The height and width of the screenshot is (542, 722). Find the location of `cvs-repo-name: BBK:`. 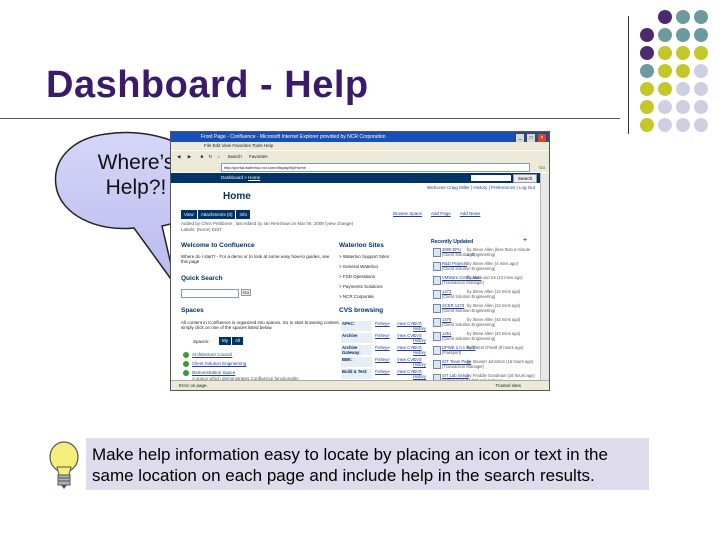

cvs-repo-name: BBK: is located at coordinates (356, 362).